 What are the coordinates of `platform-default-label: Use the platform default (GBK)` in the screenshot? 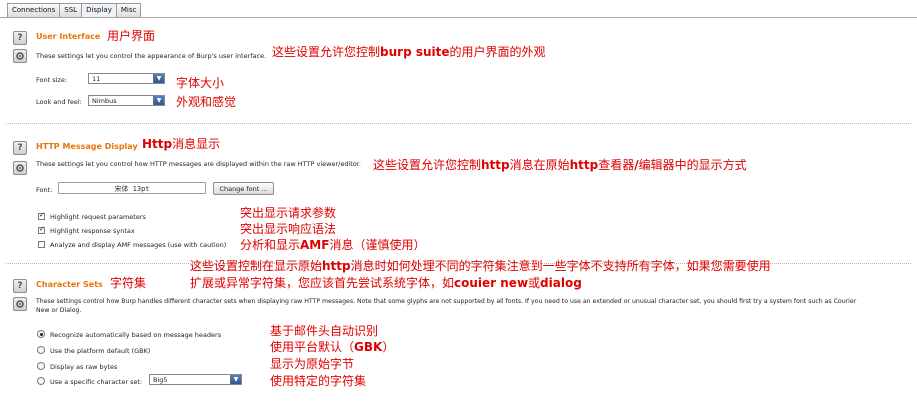 It's located at (100, 351).